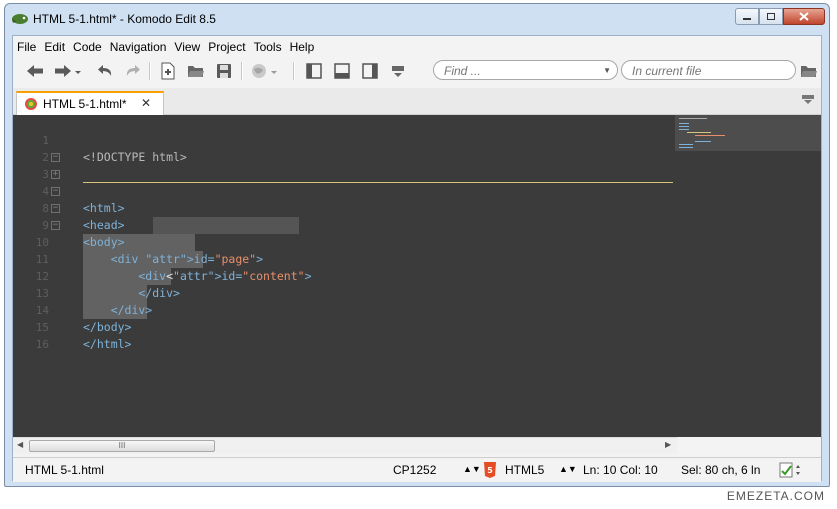 This screenshot has width=837, height=509. I want to click on toggle-left-pane-button, so click(314, 71).